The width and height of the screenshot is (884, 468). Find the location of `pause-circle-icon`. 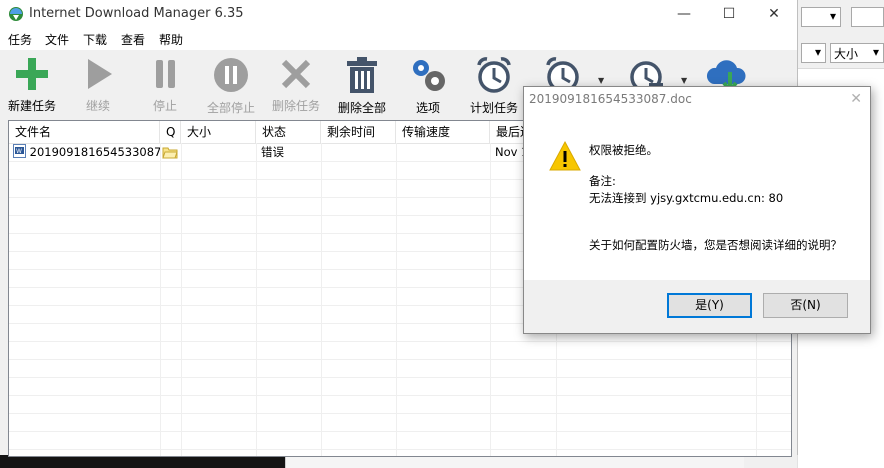

pause-circle-icon is located at coordinates (231, 75).